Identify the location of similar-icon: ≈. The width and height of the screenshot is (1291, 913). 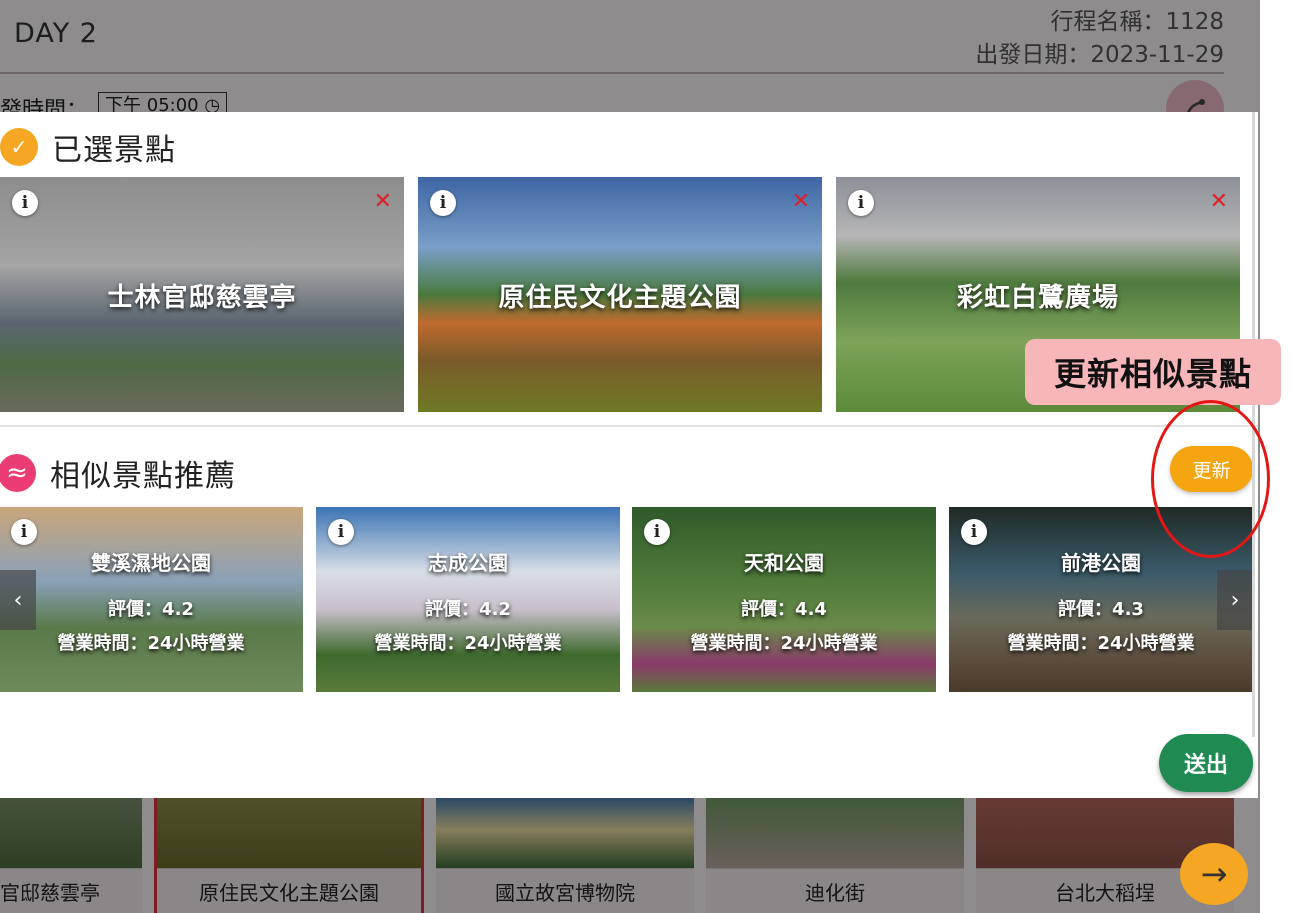
(18, 473).